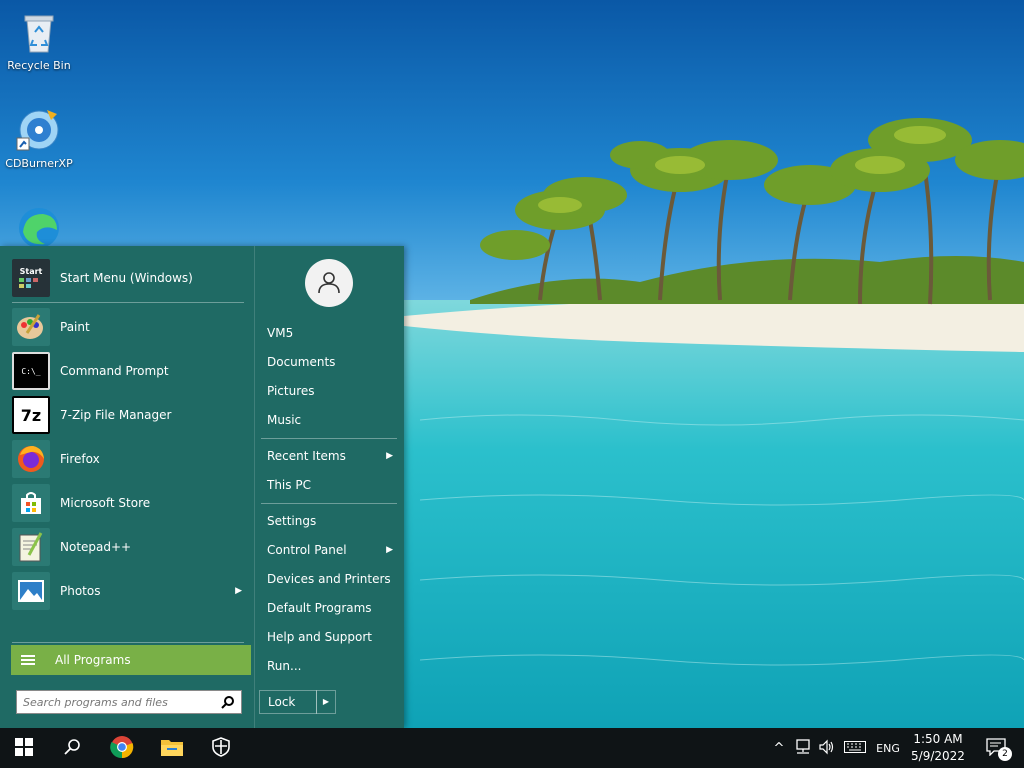 The height and width of the screenshot is (768, 1024). I want to click on chevron-right-icon: ▶, so click(326, 701).